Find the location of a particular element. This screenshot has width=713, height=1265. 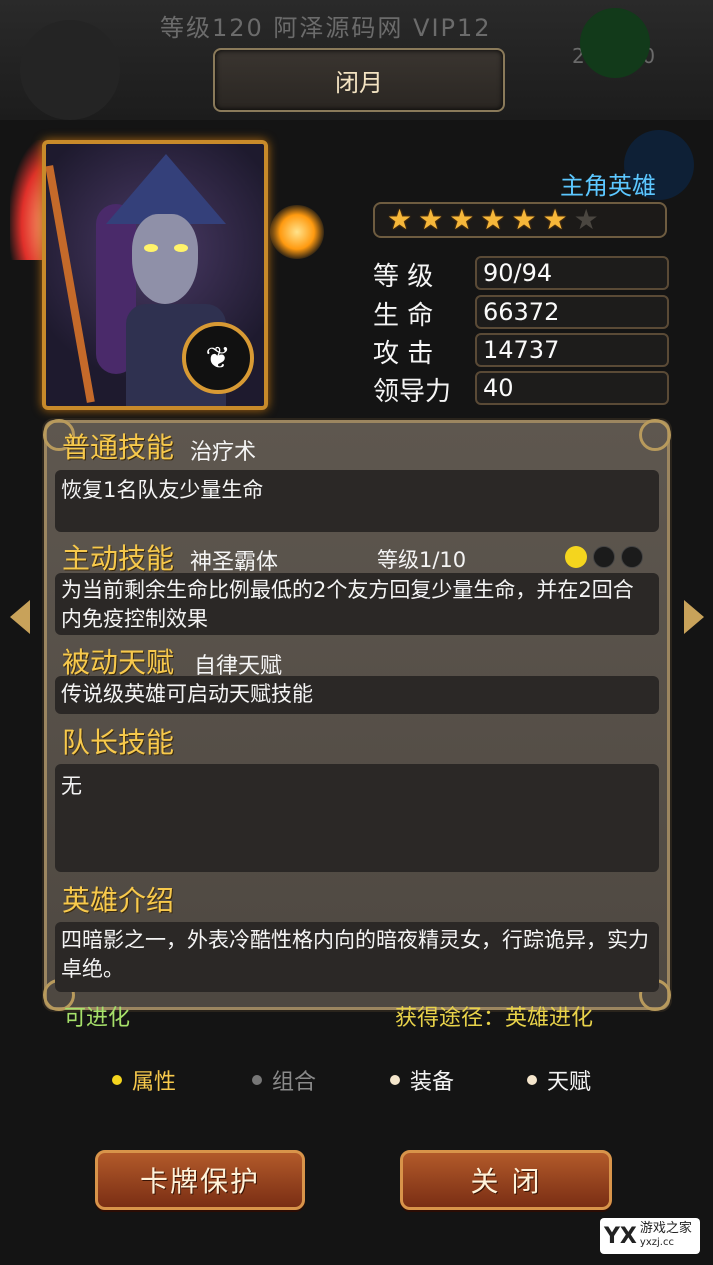

hero-name: 闭月 is located at coordinates (359, 82).